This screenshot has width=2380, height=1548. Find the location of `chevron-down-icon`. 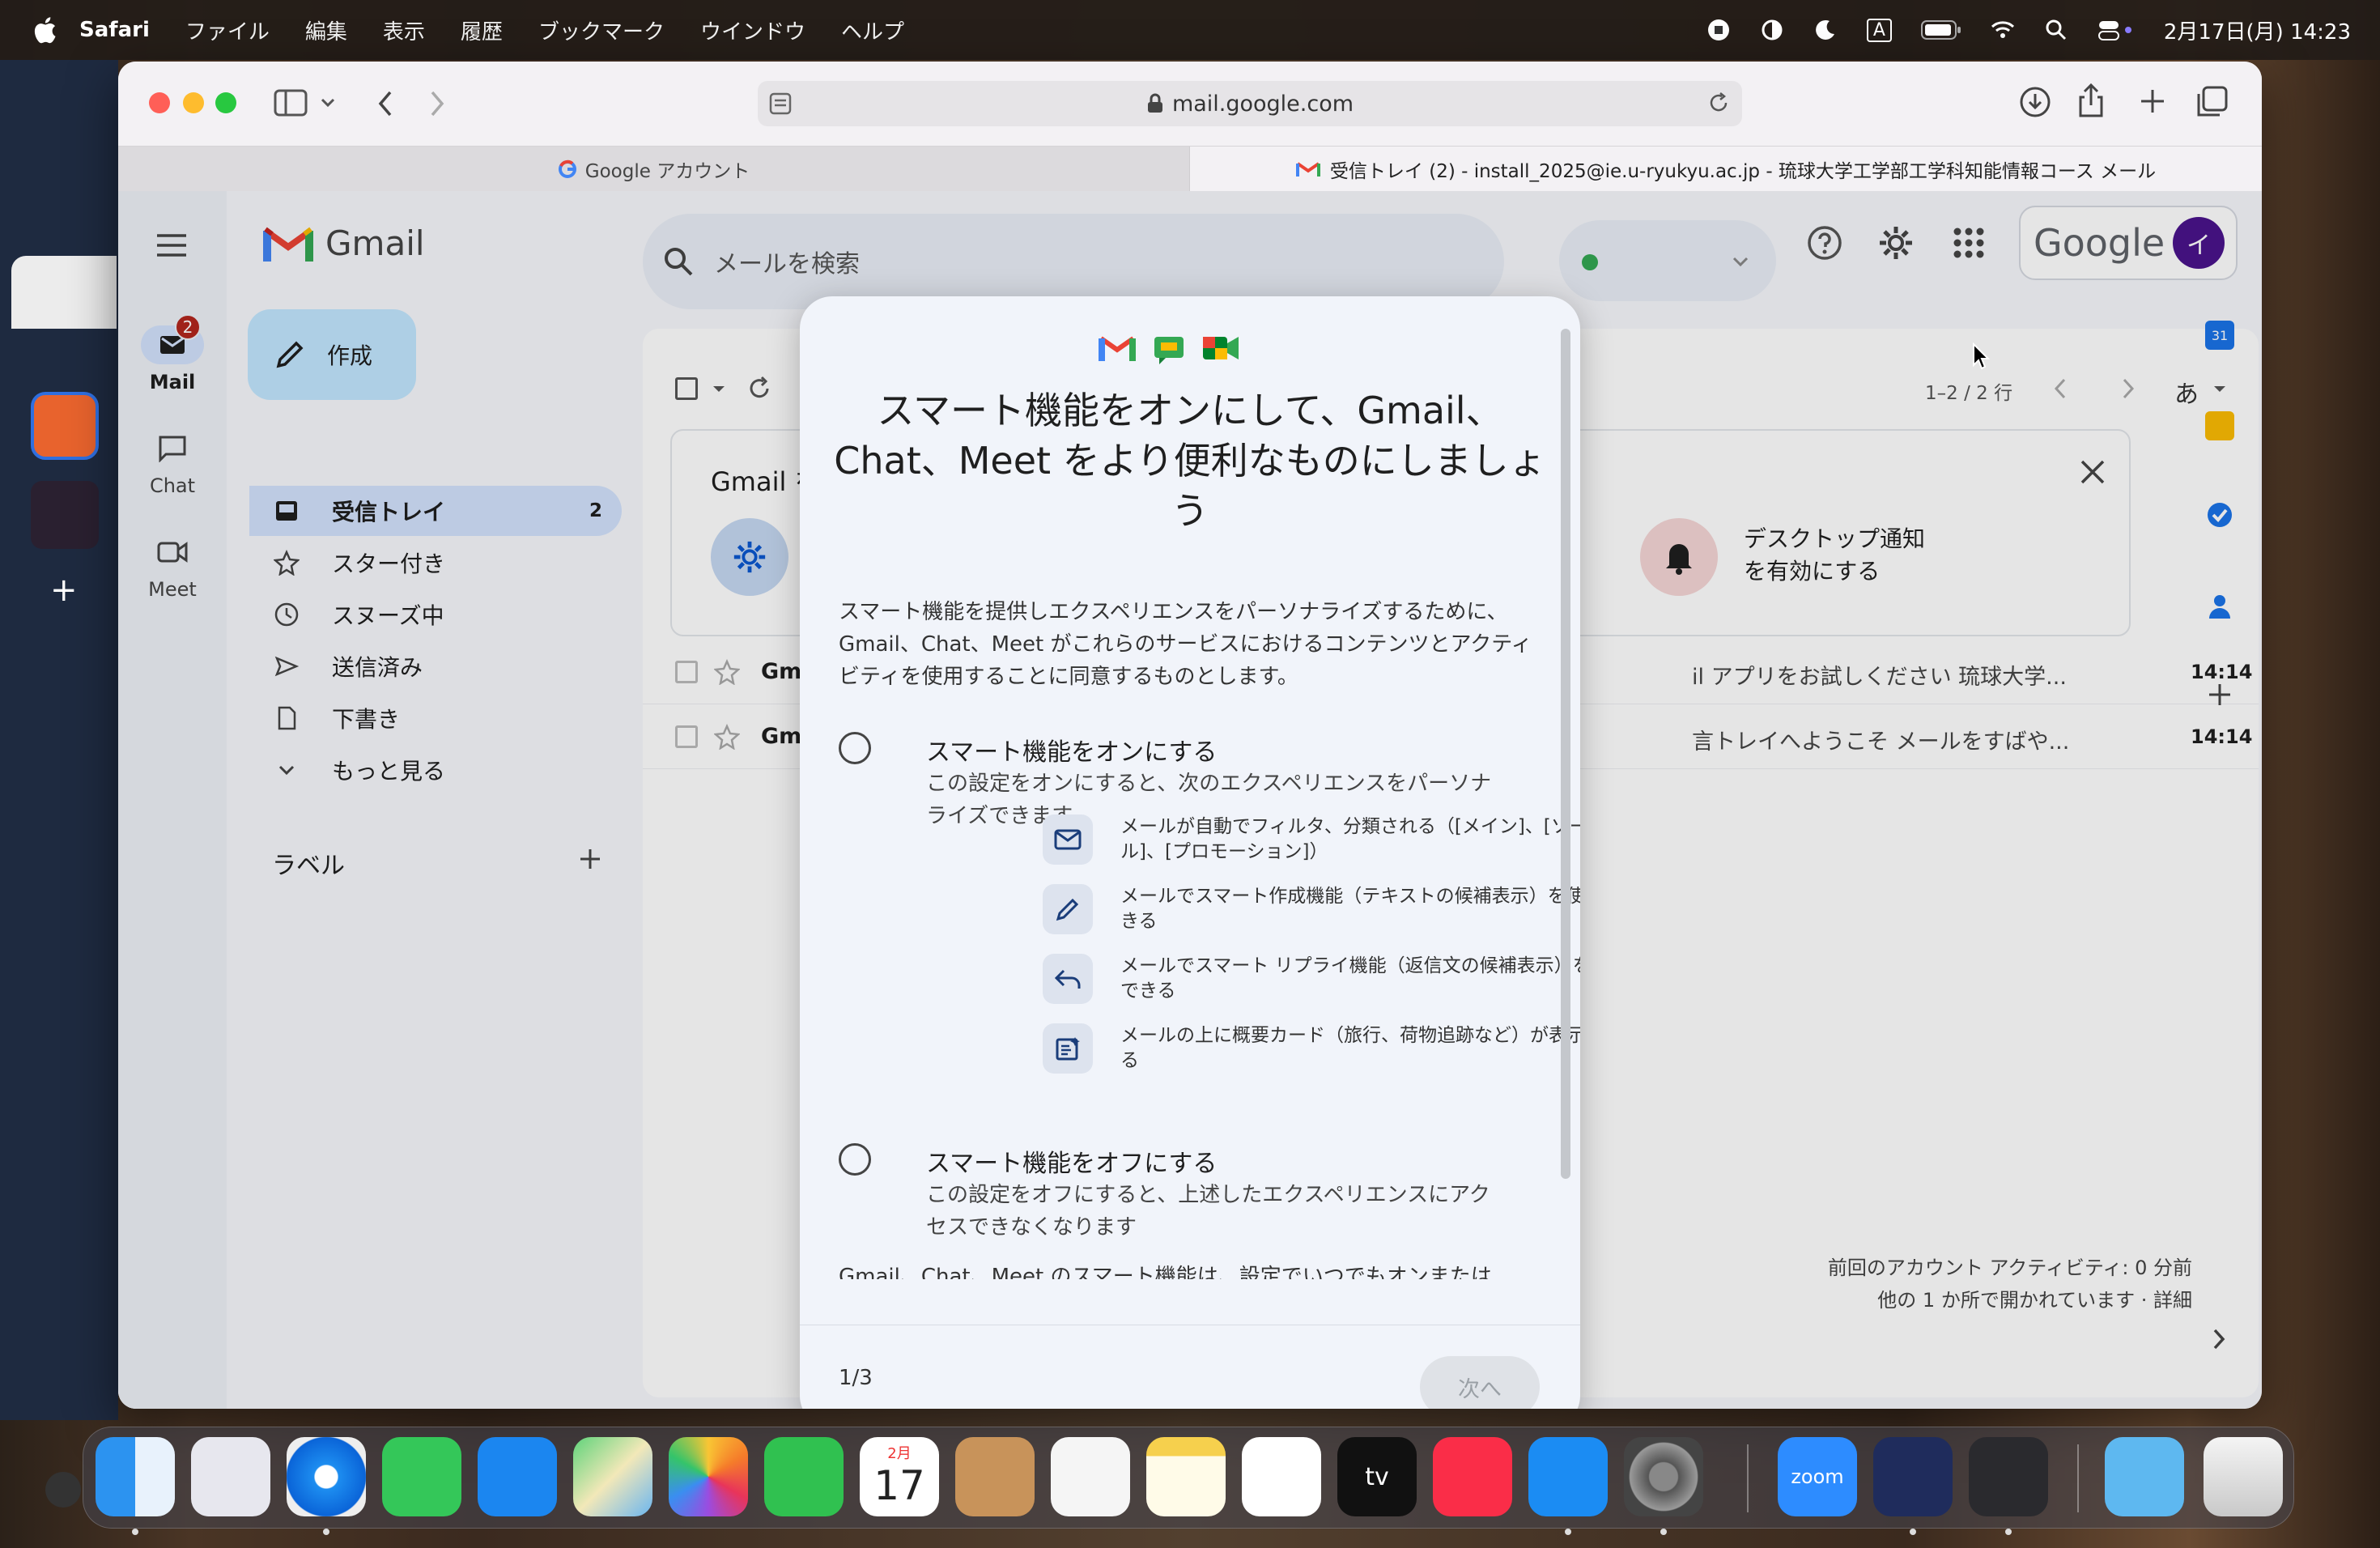

chevron-down-icon is located at coordinates (328, 103).